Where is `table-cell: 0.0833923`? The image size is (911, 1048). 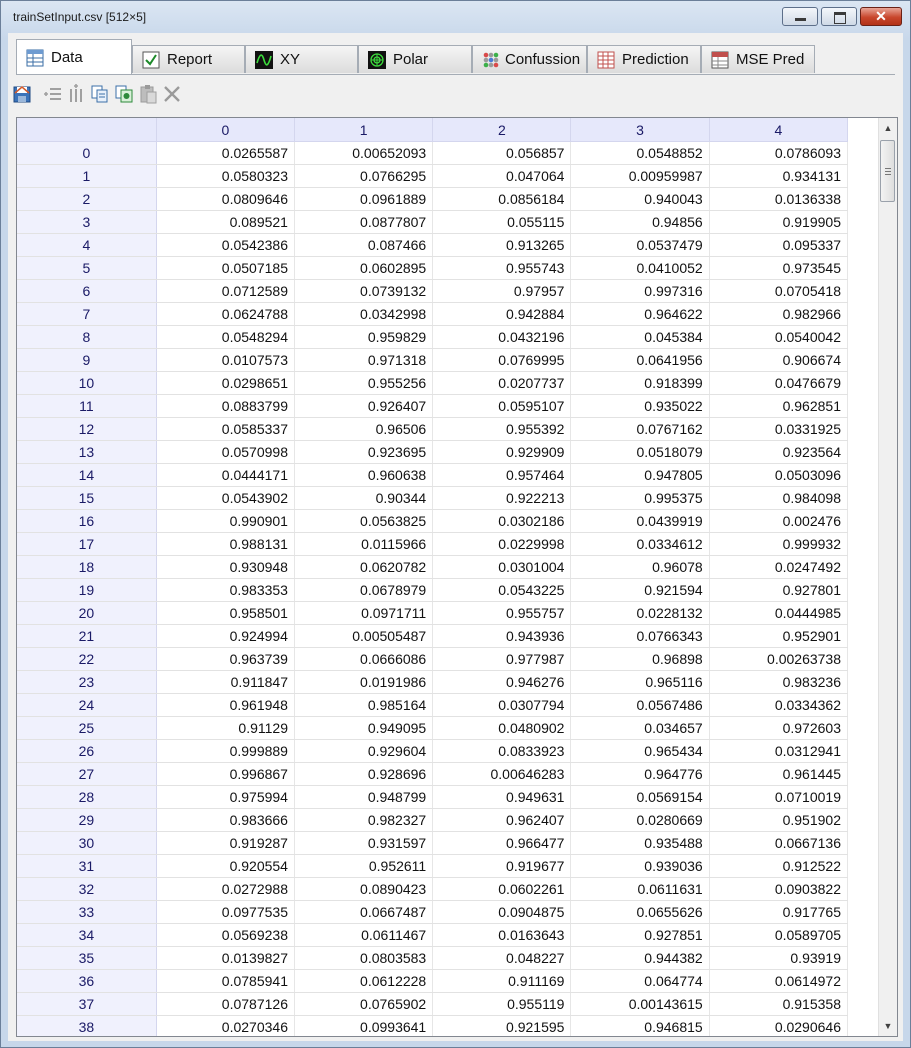 table-cell: 0.0833923 is located at coordinates (502, 751).